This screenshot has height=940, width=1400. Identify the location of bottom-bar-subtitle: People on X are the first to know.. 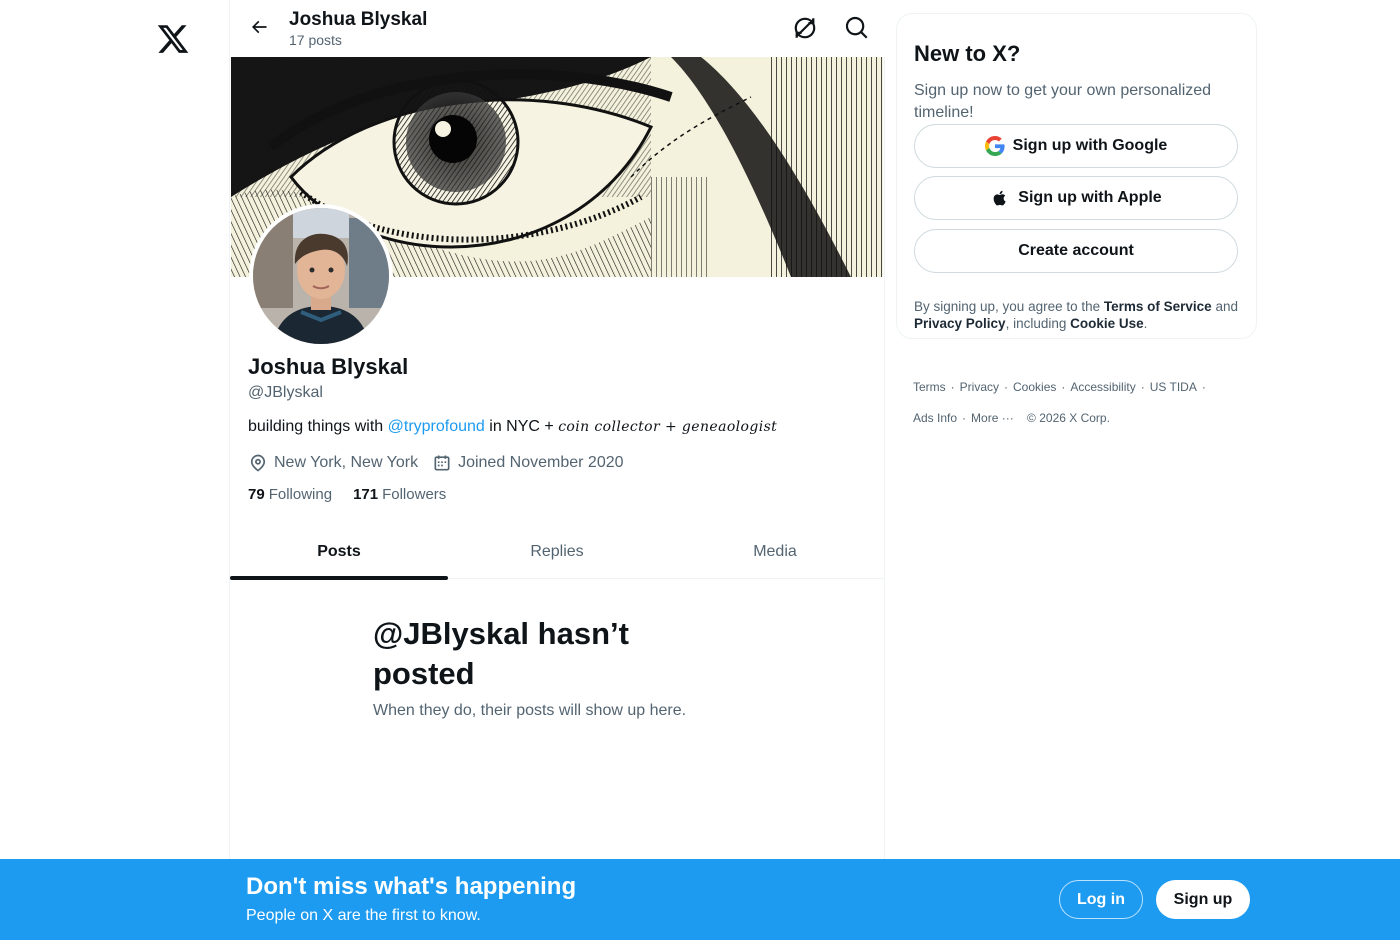
(363, 915).